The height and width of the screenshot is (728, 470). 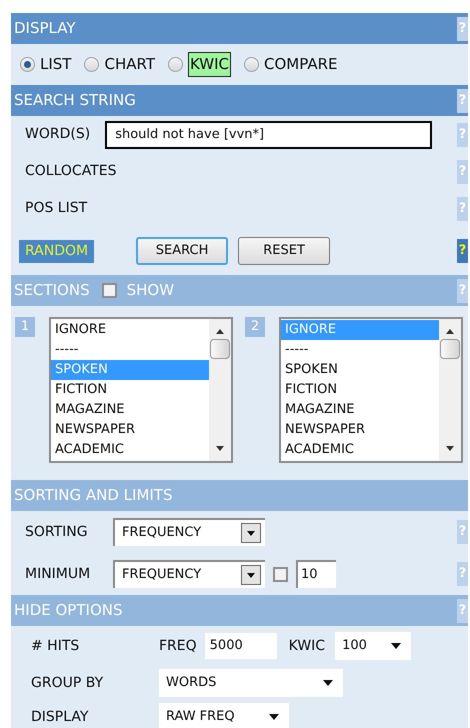 I want to click on field-label: FREQ, so click(x=178, y=646).